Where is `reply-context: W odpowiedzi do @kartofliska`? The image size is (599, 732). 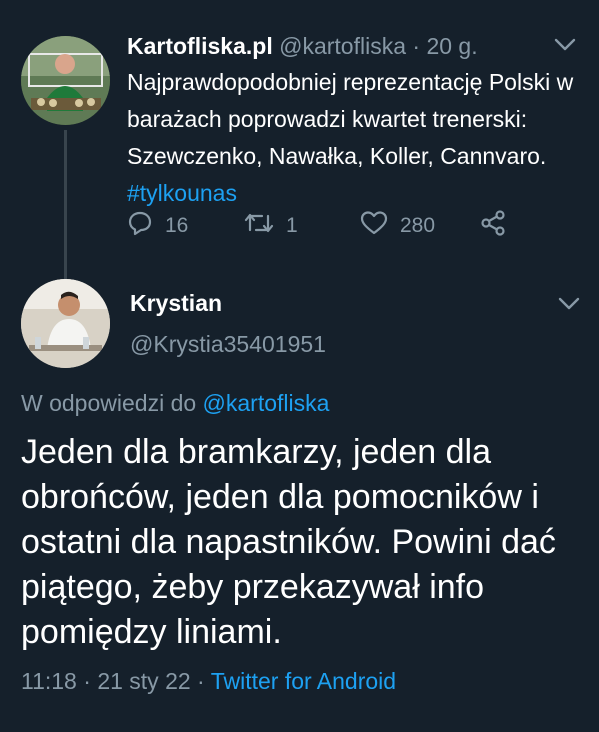 reply-context: W odpowiedzi do @kartofliska is located at coordinates (175, 403).